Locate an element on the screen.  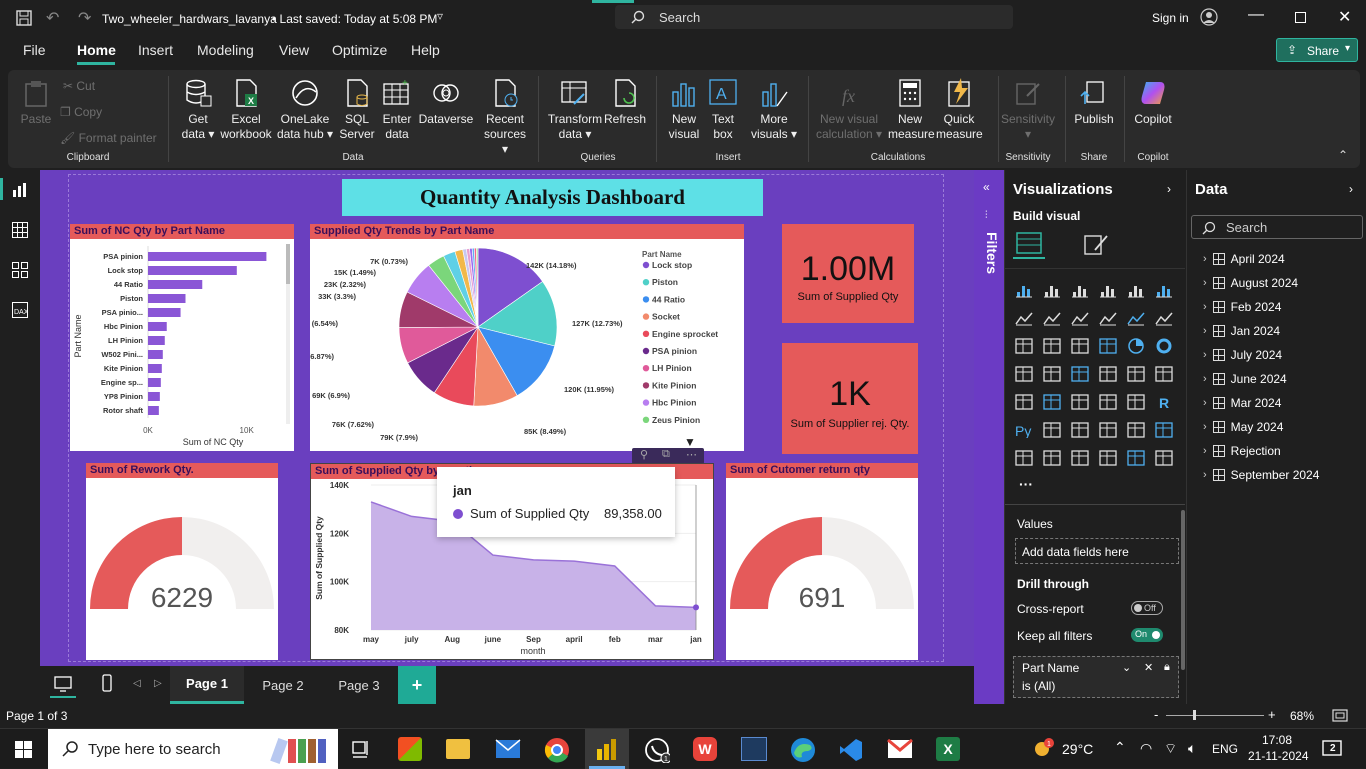
notification-center: 2 is located at coordinates (1333, 749).